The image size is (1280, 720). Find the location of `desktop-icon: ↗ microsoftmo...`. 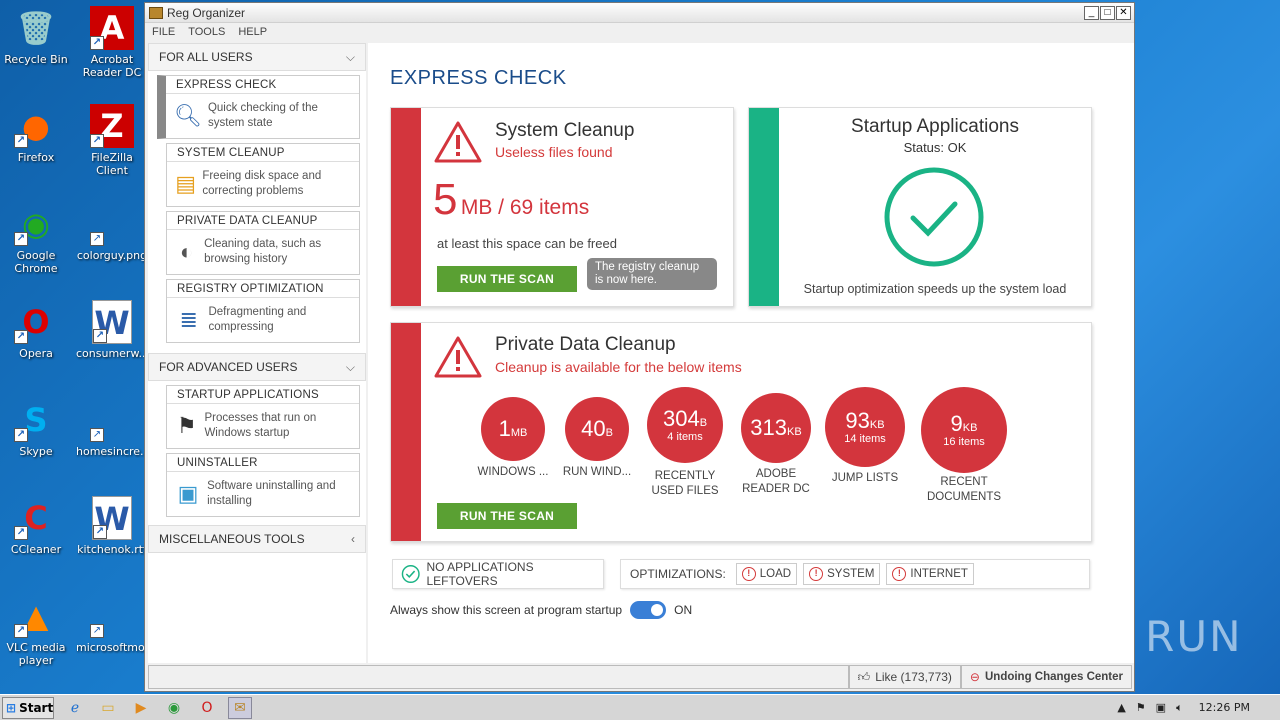

desktop-icon: ↗ microsoftmo... is located at coordinates (116, 624).